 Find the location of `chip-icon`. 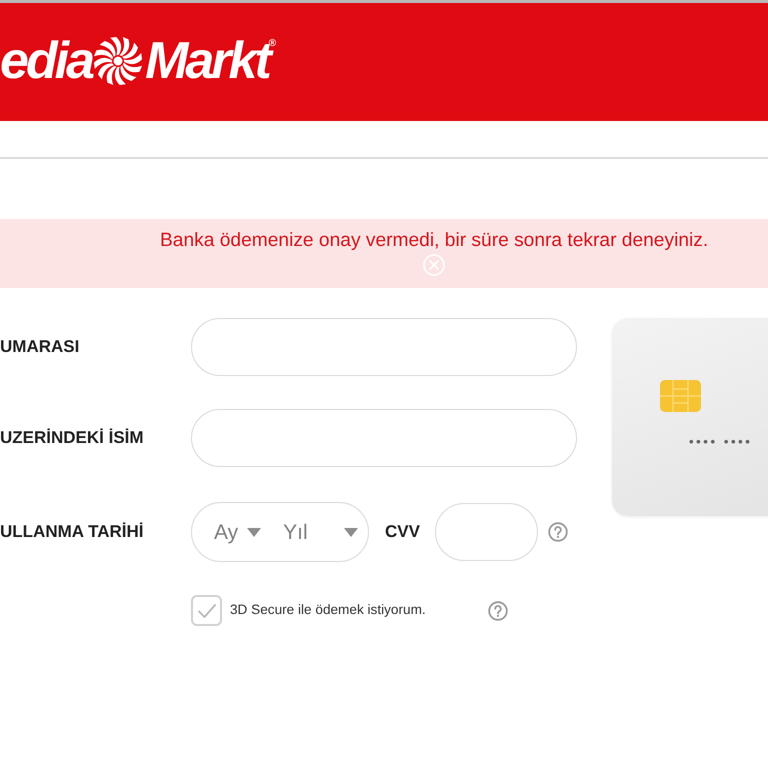

chip-icon is located at coordinates (680, 396).